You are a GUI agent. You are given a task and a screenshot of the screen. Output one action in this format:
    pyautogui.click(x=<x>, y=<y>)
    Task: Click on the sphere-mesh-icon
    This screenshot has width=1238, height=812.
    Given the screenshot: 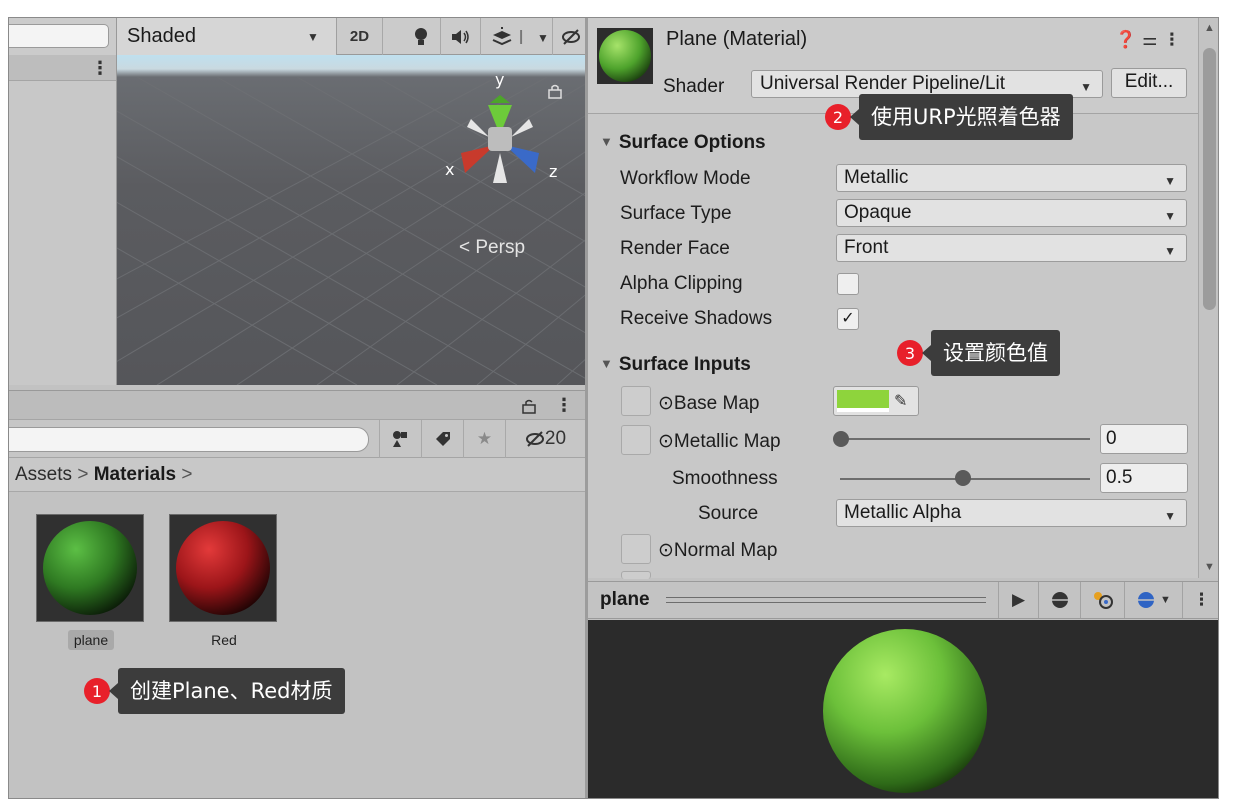 What is the action you would take?
    pyautogui.click(x=1059, y=600)
    